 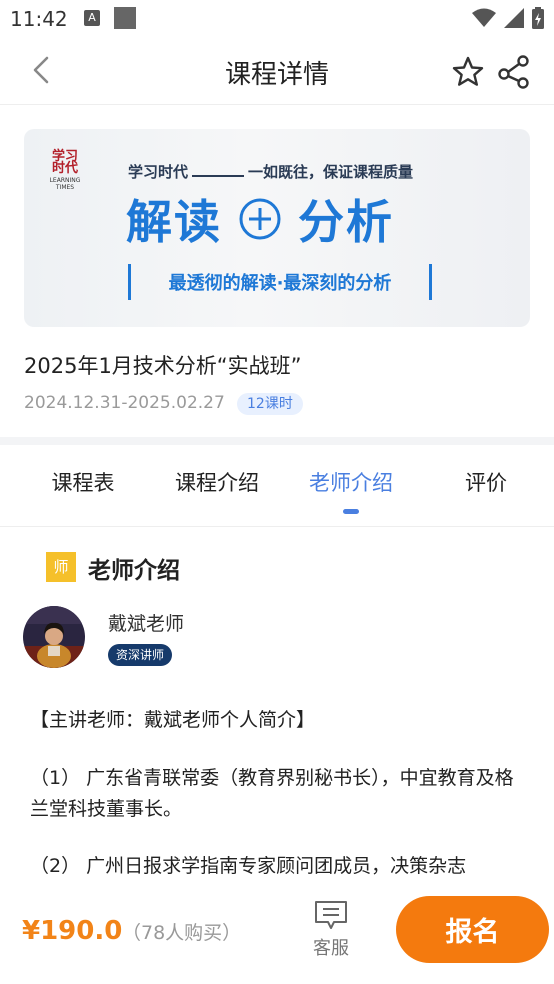 What do you see at coordinates (61, 567) in the screenshot?
I see `teacher-section-icon: 师` at bounding box center [61, 567].